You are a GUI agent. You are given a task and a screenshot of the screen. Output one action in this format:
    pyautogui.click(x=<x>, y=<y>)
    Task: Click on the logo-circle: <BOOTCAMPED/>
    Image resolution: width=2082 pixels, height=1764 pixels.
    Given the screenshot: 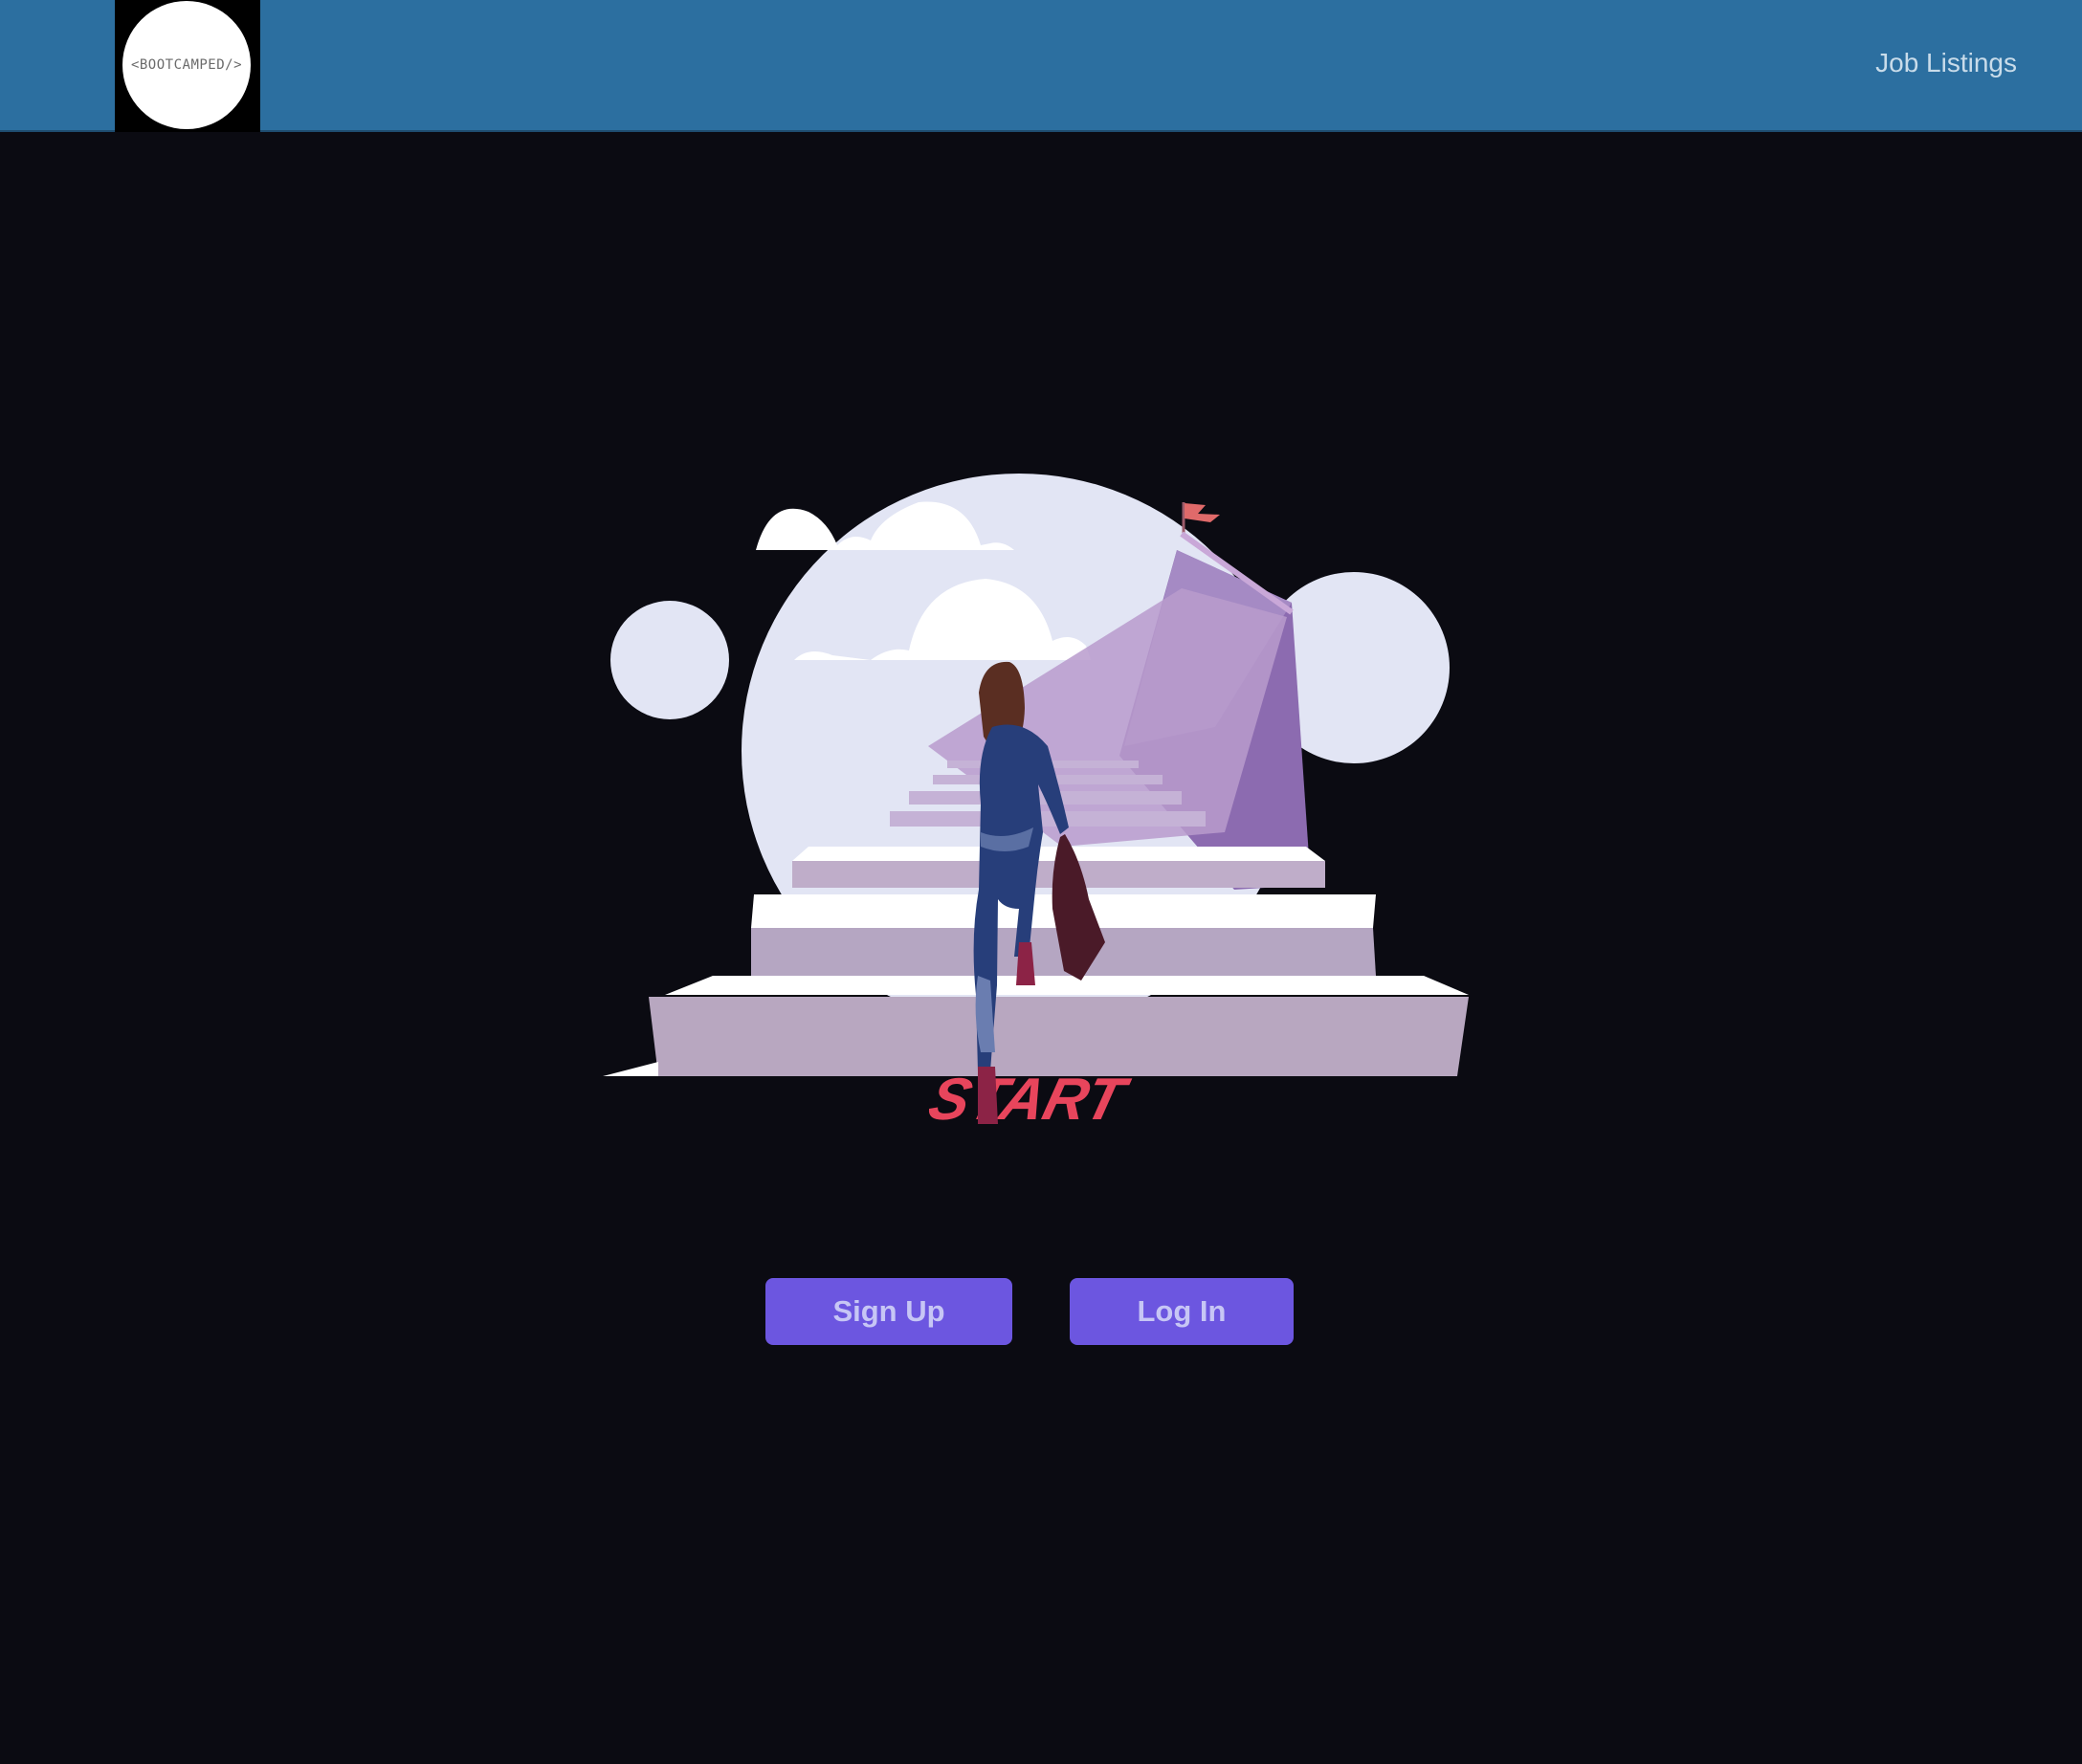 What is the action you would take?
    pyautogui.click(x=186, y=65)
    